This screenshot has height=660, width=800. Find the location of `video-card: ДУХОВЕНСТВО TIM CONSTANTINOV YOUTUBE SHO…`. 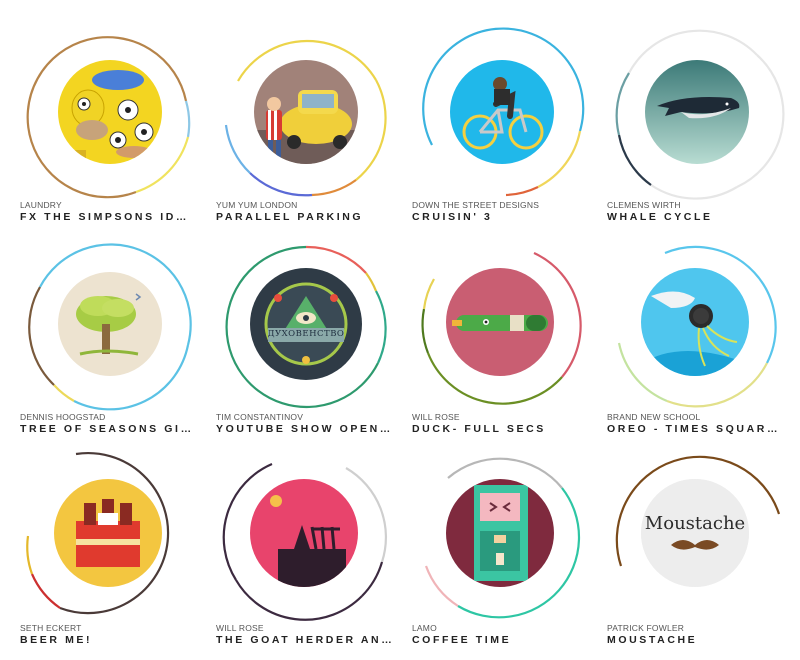

video-card: ДУХОВЕНСТВО TIM CONSTANTINOV YOUTUBE SHO… is located at coordinates (314, 343).